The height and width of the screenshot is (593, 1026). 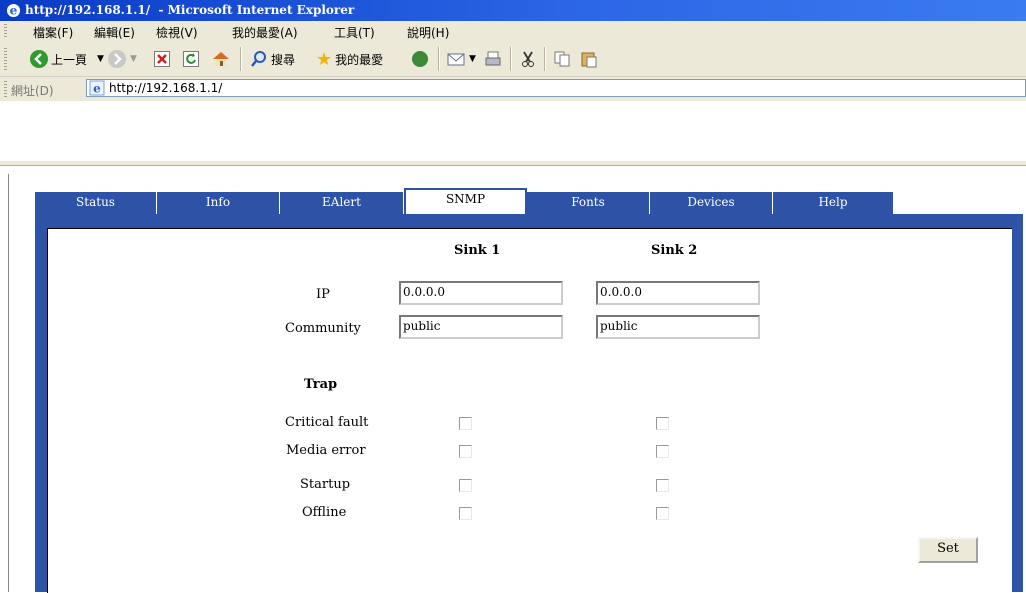 I want to click on favorites-button: ★ 我的最愛, so click(x=349, y=59).